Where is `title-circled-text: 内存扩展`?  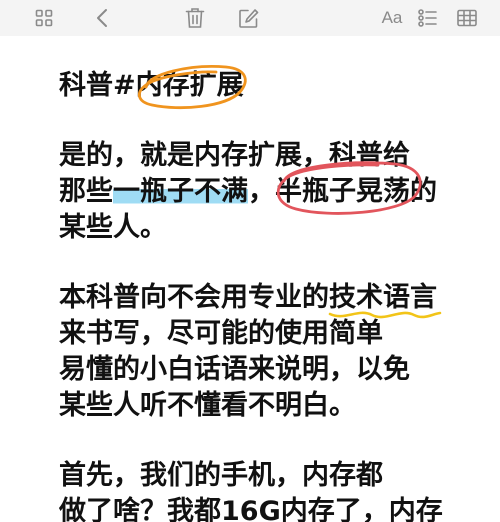
title-circled-text: 内存扩展 is located at coordinates (189, 85).